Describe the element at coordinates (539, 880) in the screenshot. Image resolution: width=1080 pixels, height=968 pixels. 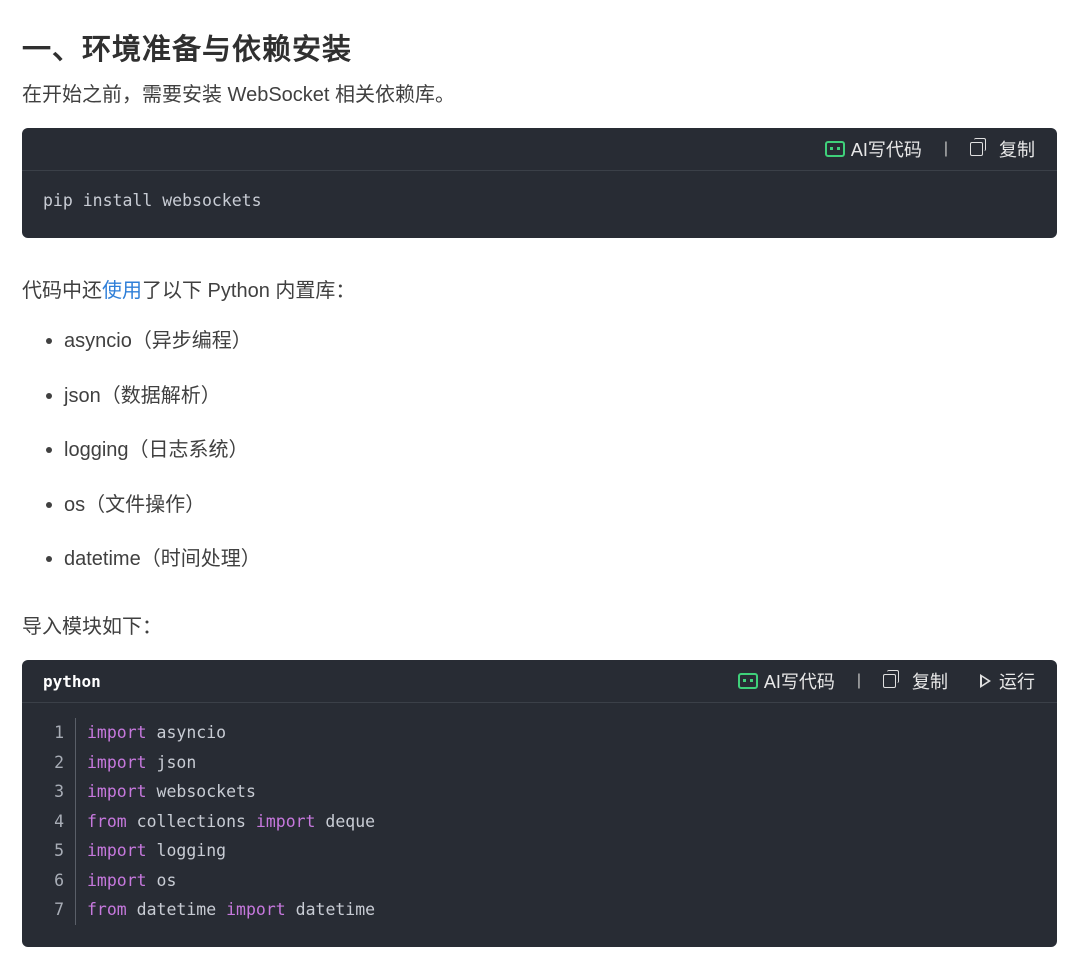
I see `code-line: 6 import os` at that location.